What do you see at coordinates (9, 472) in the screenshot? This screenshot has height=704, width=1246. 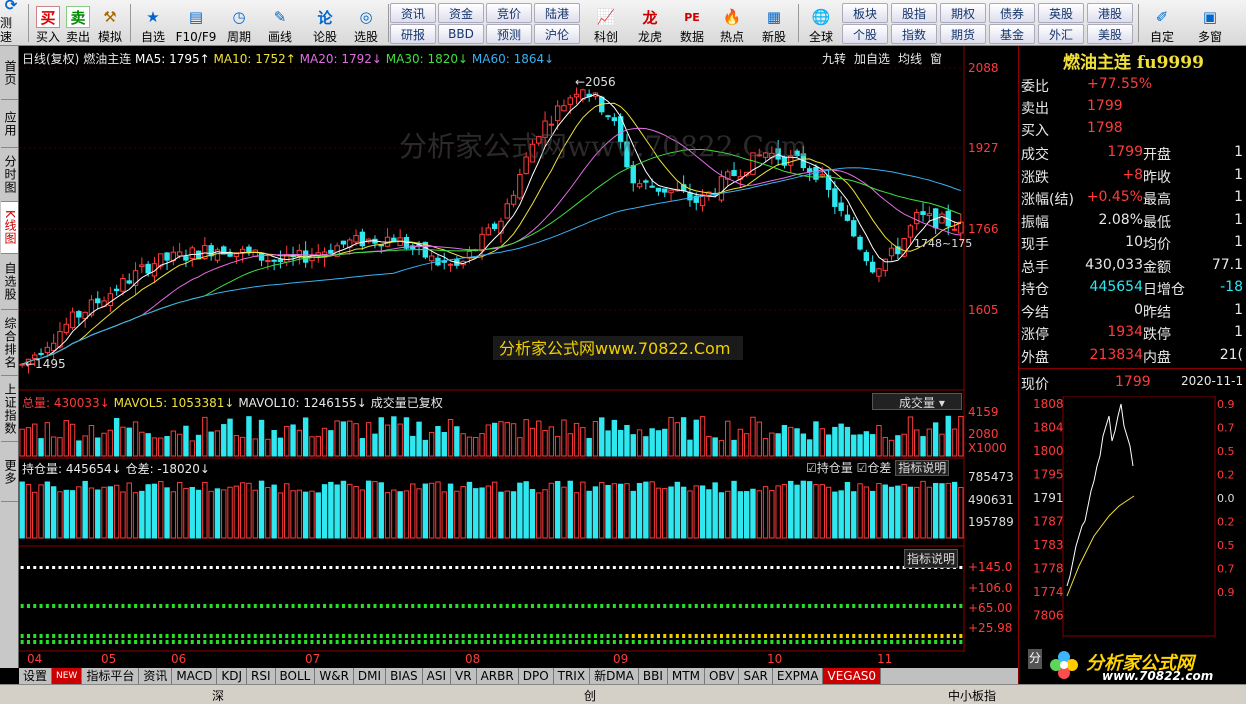 I see `tab-more: 更多` at bounding box center [9, 472].